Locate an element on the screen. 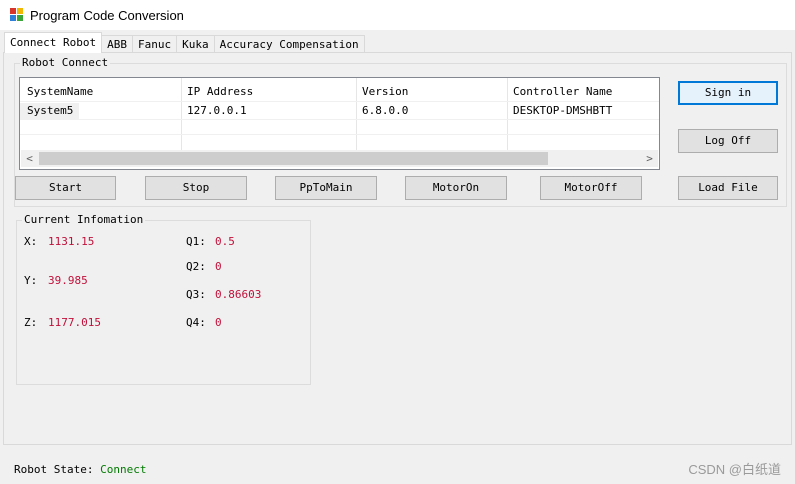 The image size is (795, 484). q4-label: Q4: is located at coordinates (196, 322).